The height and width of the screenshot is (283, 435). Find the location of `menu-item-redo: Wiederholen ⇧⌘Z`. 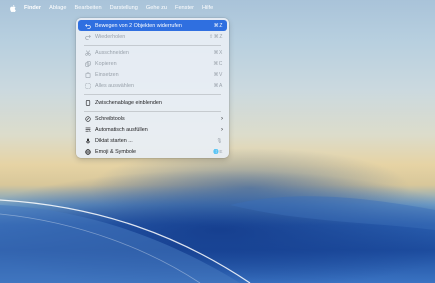

menu-item-redo: Wiederholen ⇧⌘Z is located at coordinates (152, 36).